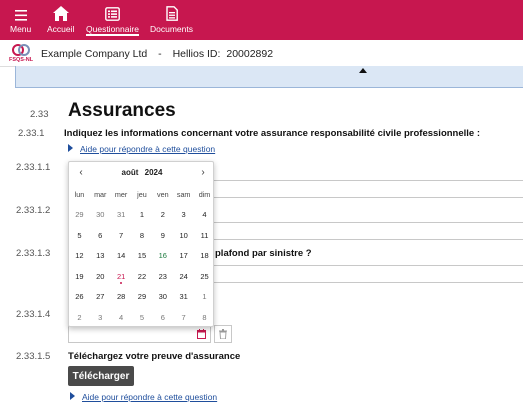 The height and width of the screenshot is (406, 523). I want to click on calendar-header: ‹ août 2024 ›, so click(142, 174).